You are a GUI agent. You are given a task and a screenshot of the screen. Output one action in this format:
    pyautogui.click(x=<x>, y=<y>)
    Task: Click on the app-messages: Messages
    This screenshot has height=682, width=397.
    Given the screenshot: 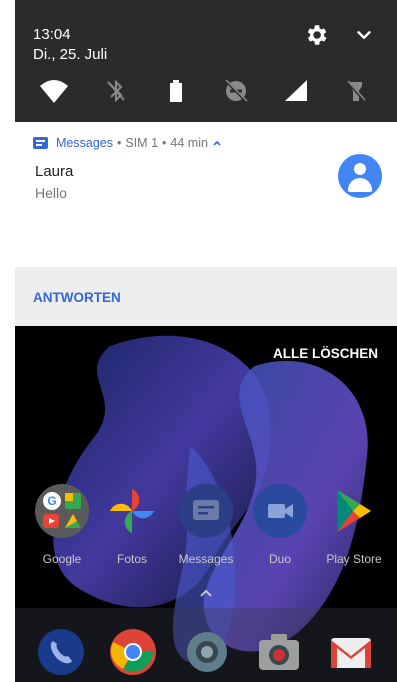 What is the action you would take?
    pyautogui.click(x=206, y=525)
    